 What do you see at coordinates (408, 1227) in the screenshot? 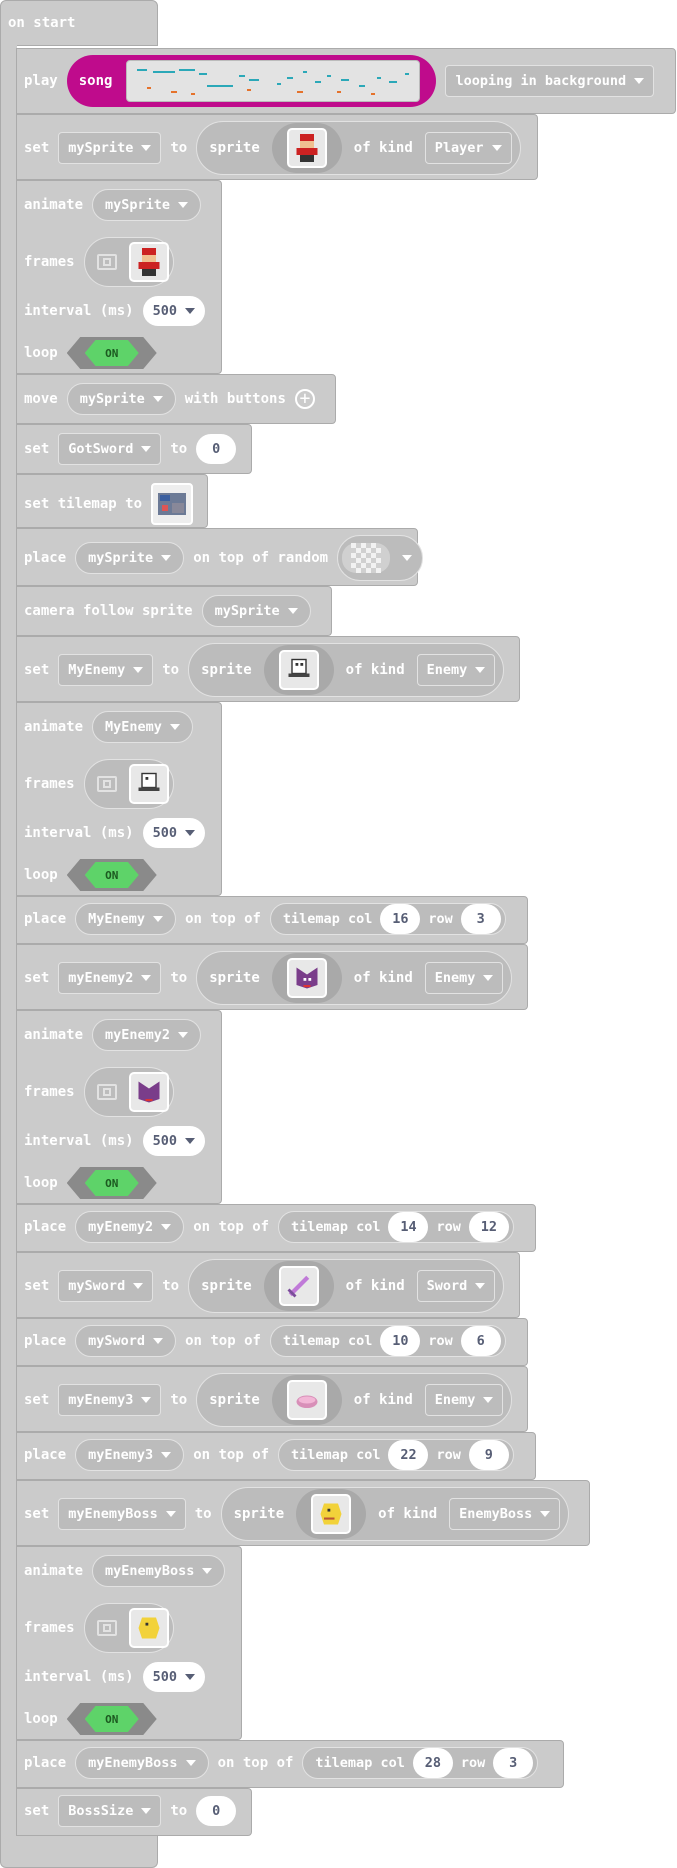
I see `col-input: 14` at bounding box center [408, 1227].